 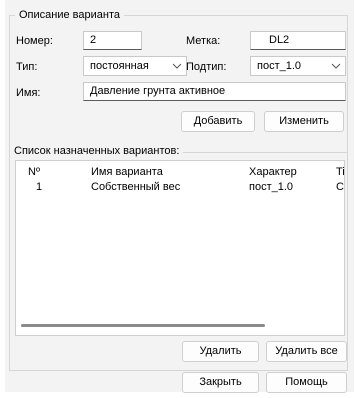 I want to click on column-header-variant-name: Имя варианта, so click(x=127, y=172).